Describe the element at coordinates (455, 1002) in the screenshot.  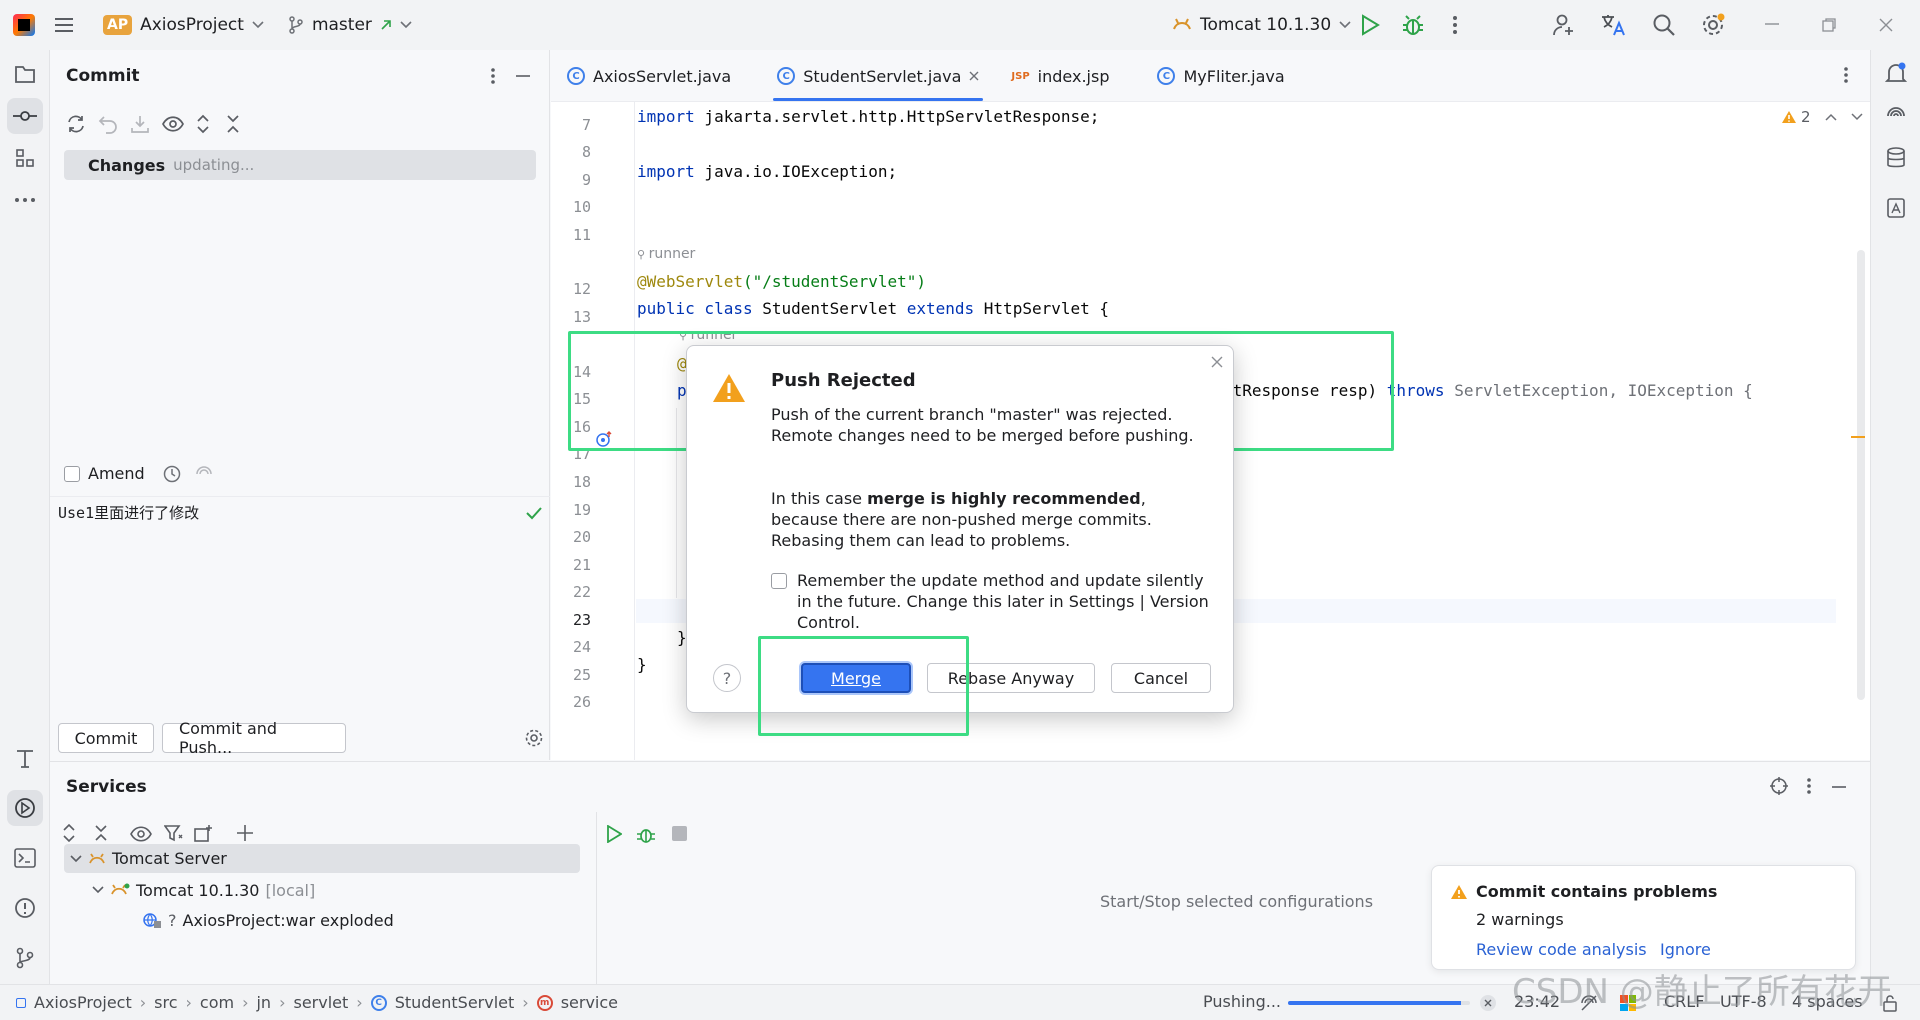
I see `breadcrumb-item: StudentServlet` at that location.